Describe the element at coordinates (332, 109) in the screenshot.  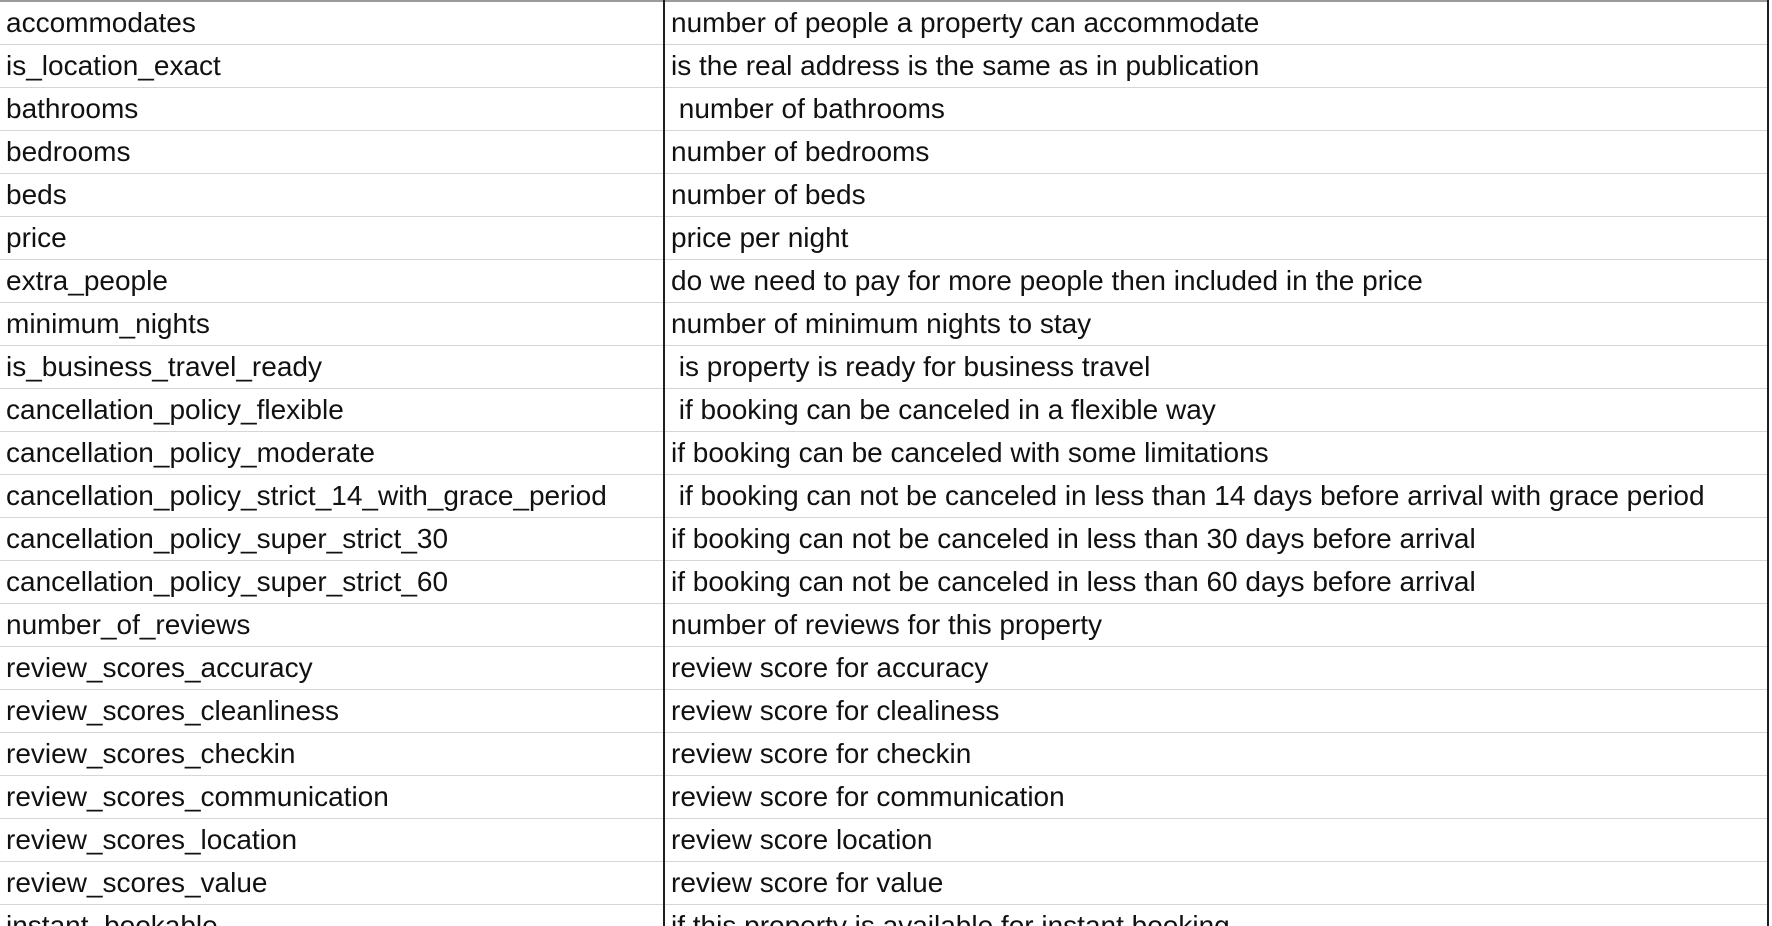
I see `feature-name-cell: bathrooms` at that location.